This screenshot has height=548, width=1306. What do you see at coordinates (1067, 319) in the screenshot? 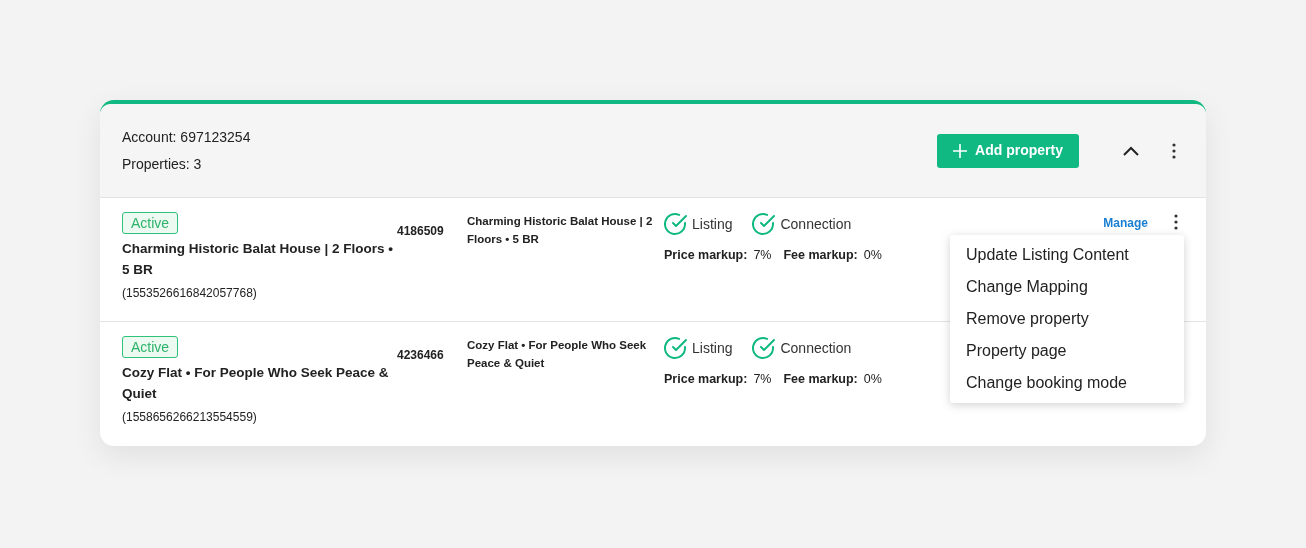
I see `menu-item: Remove property` at bounding box center [1067, 319].